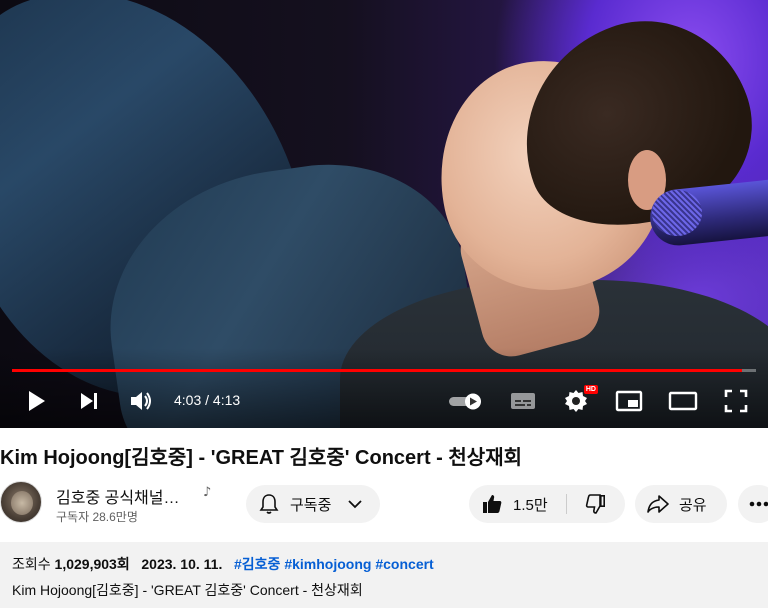 This screenshot has height=608, width=768. I want to click on subscribe-button: 구독중, so click(313, 504).